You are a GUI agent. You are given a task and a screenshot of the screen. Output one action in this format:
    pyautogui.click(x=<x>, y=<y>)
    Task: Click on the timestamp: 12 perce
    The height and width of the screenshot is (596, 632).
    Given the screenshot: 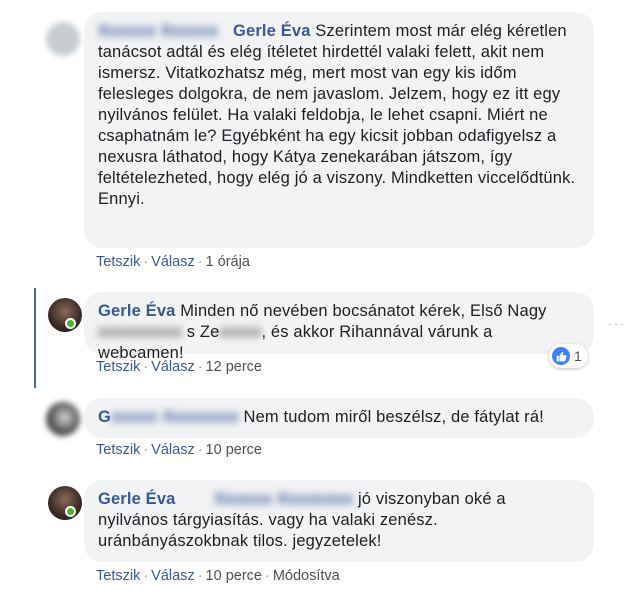 What is the action you would take?
    pyautogui.click(x=234, y=367)
    